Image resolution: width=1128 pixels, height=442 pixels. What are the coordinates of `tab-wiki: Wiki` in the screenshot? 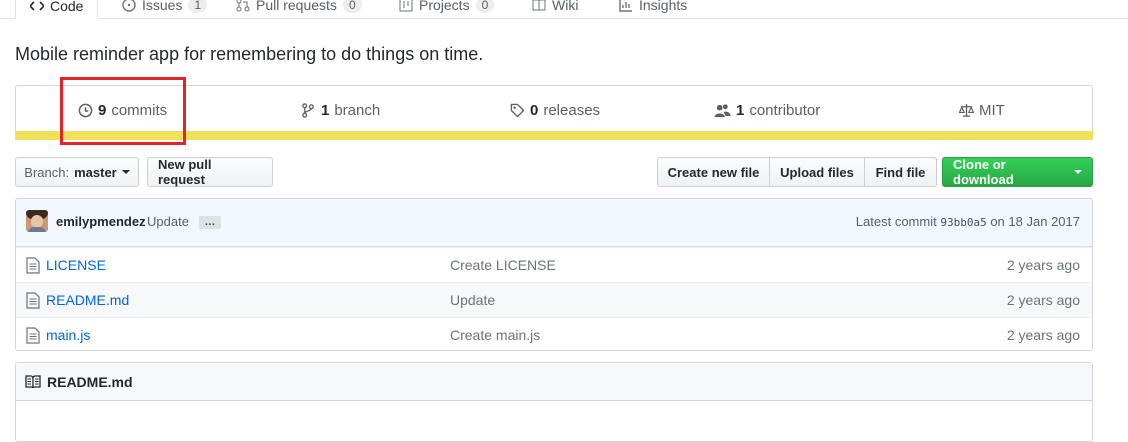 It's located at (555, 9).